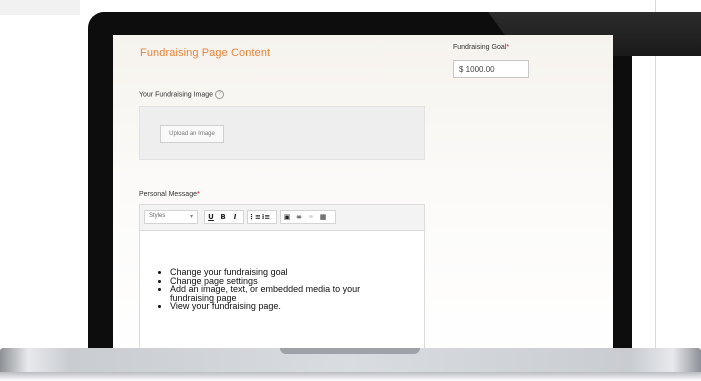  I want to click on message-label-text: Personal Message, so click(168, 194).